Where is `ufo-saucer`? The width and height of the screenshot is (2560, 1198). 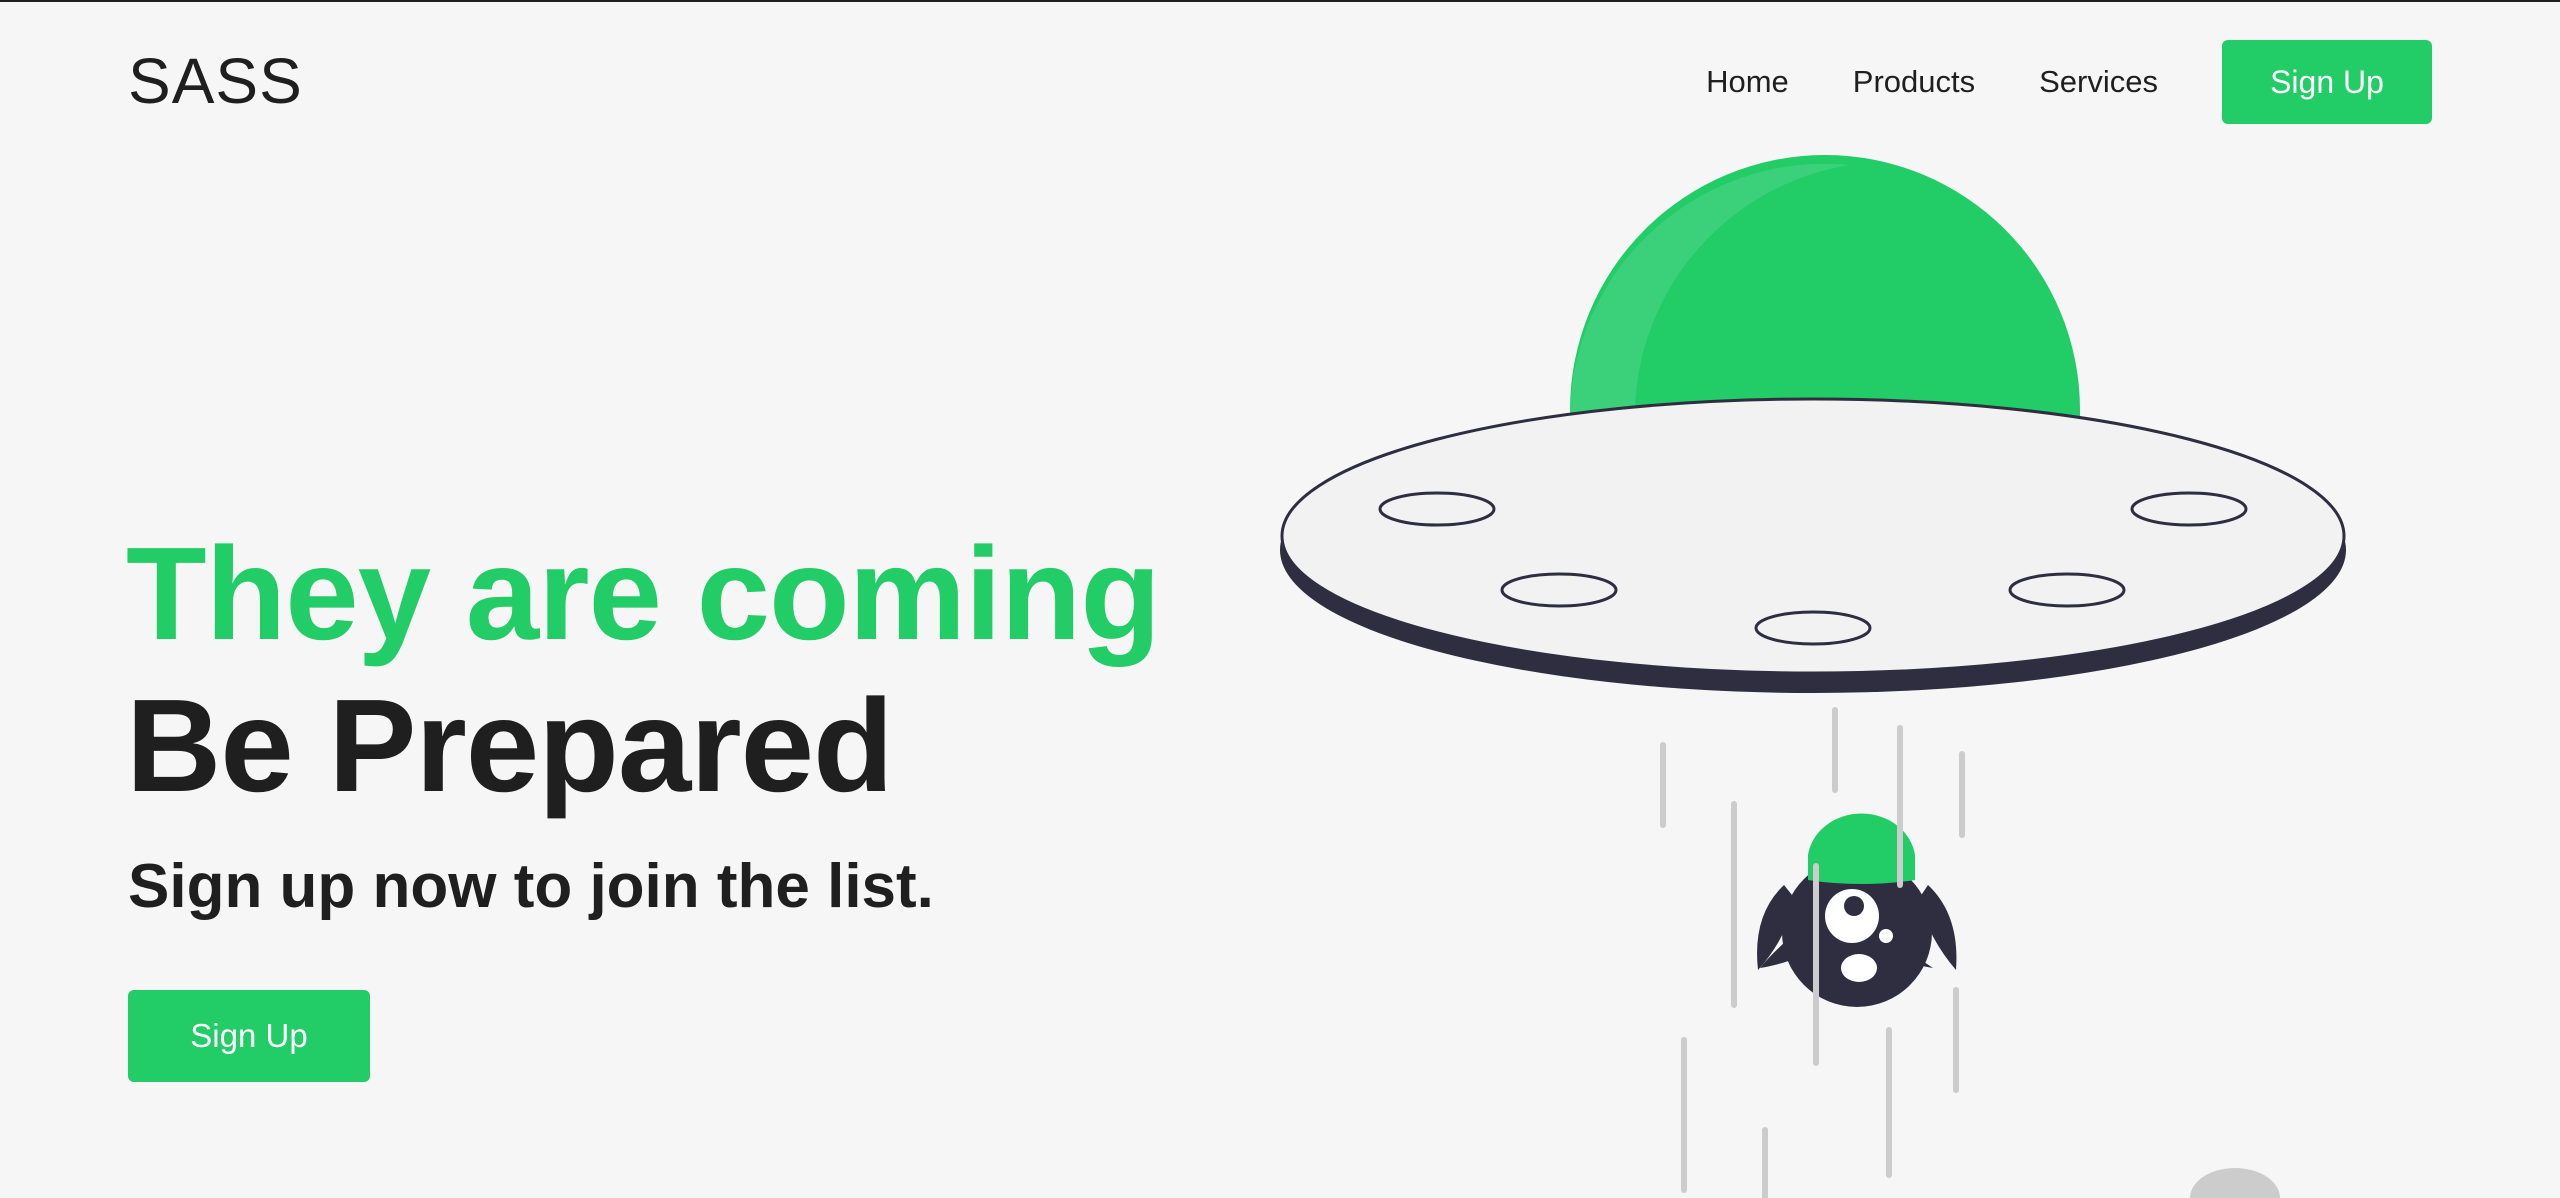 ufo-saucer is located at coordinates (1813, 536).